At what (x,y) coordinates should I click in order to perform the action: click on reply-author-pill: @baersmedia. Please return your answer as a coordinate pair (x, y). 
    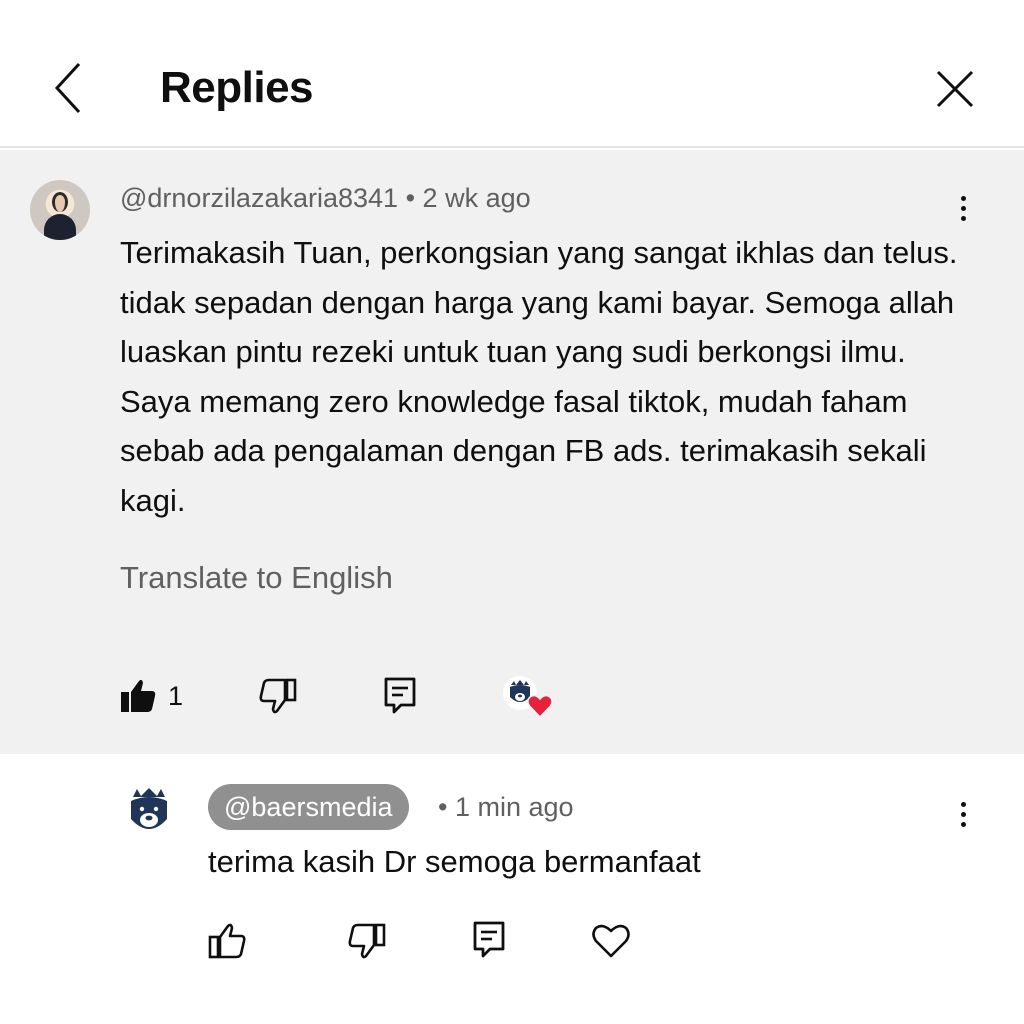
    Looking at the image, I should click on (308, 807).